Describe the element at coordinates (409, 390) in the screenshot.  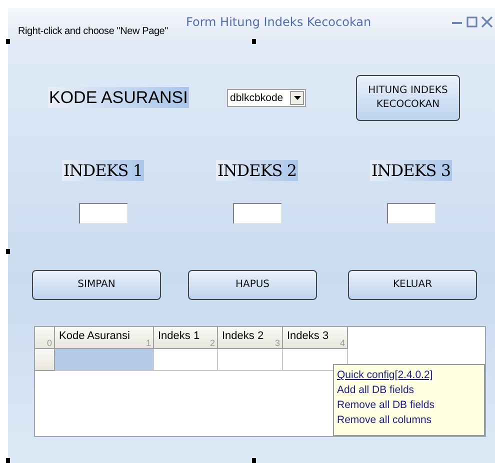
I see `menu-item: Add all DB fields` at that location.